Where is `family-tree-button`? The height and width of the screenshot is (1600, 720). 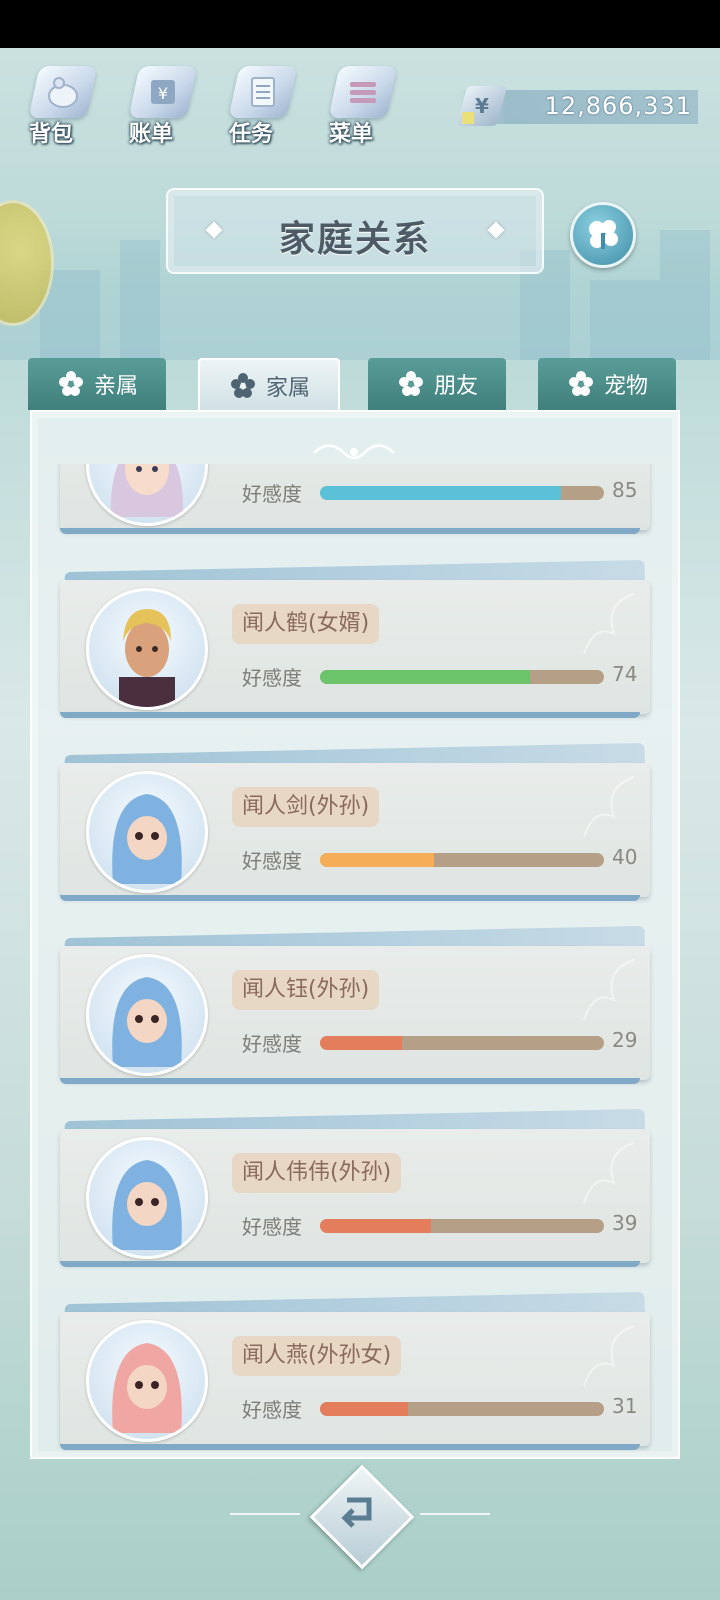
family-tree-button is located at coordinates (603, 235).